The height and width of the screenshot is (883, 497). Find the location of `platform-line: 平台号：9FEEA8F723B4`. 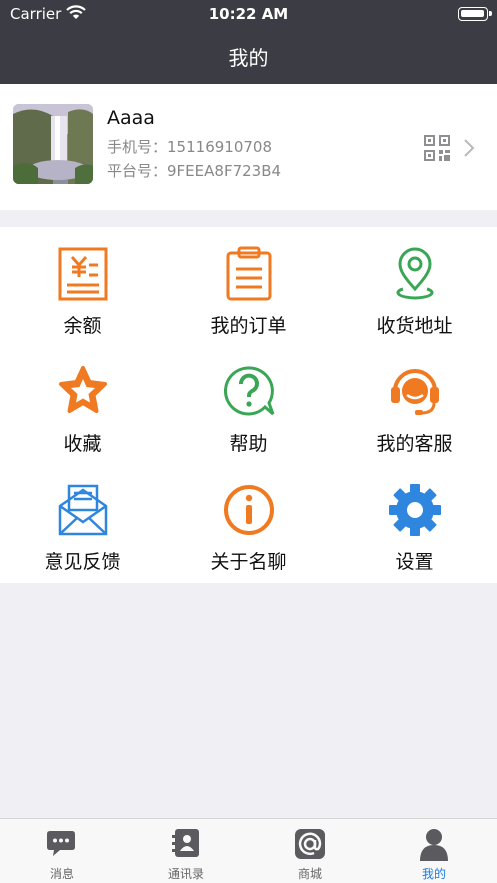

platform-line: 平台号：9FEEA8F723B4 is located at coordinates (194, 170).